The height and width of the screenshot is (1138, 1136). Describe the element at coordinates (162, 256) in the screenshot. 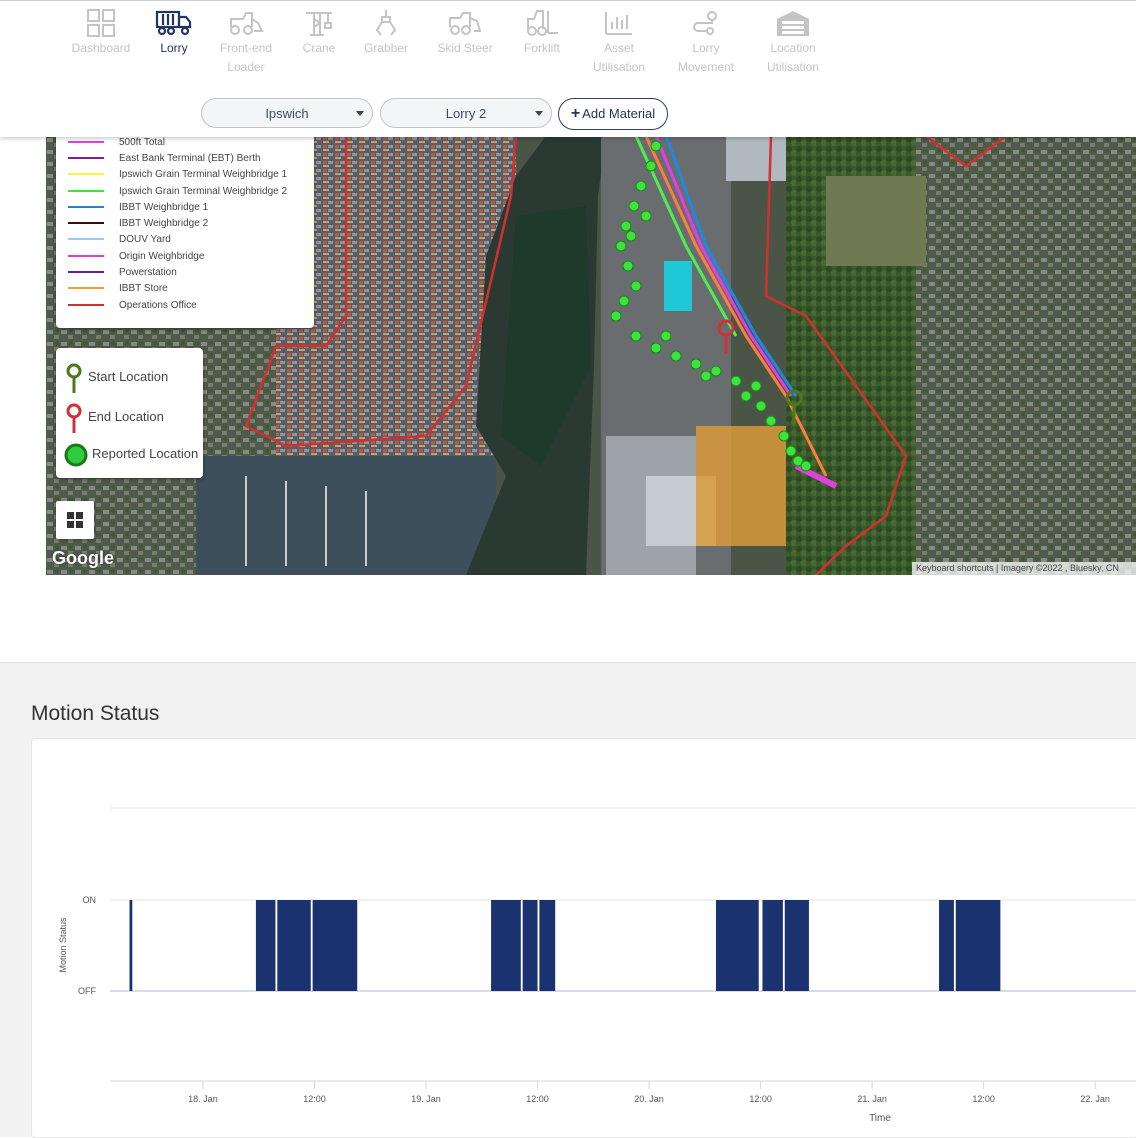

I see `legend-label: Origin Weighbridge` at that location.